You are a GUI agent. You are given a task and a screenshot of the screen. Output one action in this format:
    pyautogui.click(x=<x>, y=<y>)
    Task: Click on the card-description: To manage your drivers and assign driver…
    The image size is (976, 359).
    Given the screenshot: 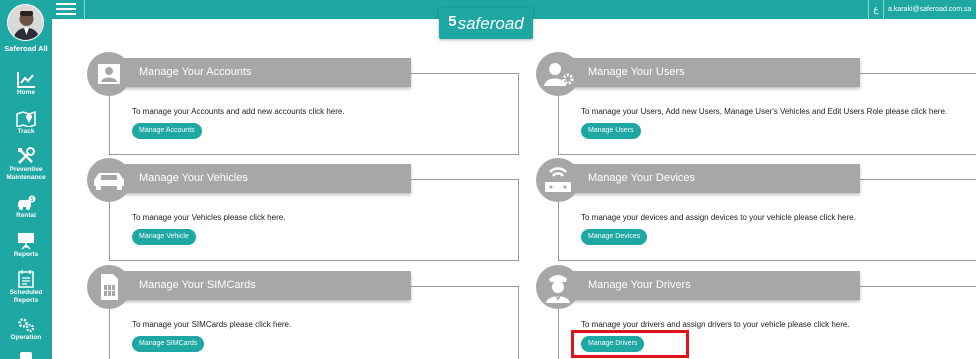 What is the action you would take?
    pyautogui.click(x=715, y=324)
    